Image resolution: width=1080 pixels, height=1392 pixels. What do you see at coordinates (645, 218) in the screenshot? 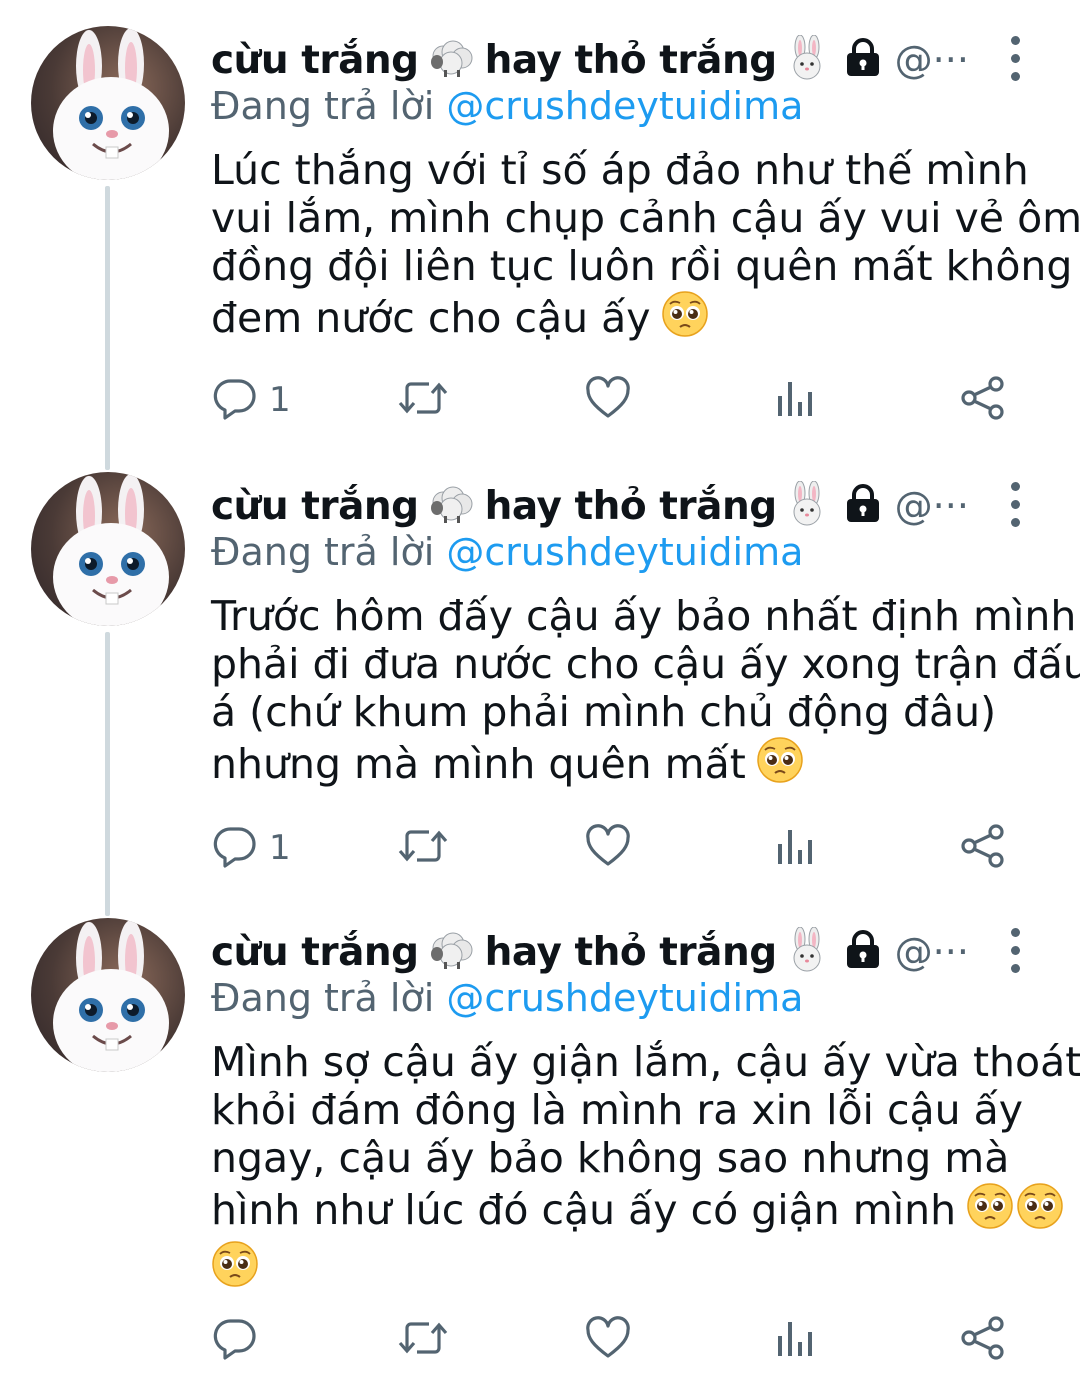
I see `tweet-text-line: vui lắm, mình chụp cảnh cậu ấy vui vẻ ôm` at bounding box center [645, 218].